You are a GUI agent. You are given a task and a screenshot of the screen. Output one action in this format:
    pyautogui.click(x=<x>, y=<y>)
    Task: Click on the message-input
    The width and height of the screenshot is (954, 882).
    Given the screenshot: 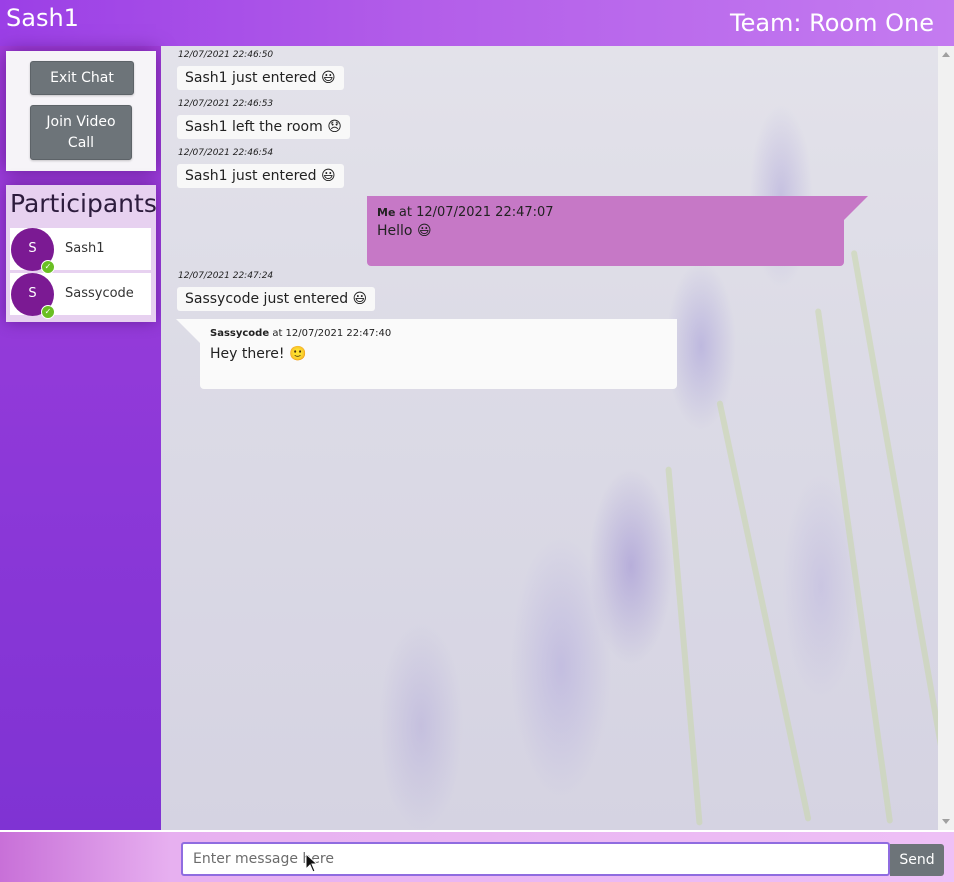 What is the action you would take?
    pyautogui.click(x=535, y=859)
    